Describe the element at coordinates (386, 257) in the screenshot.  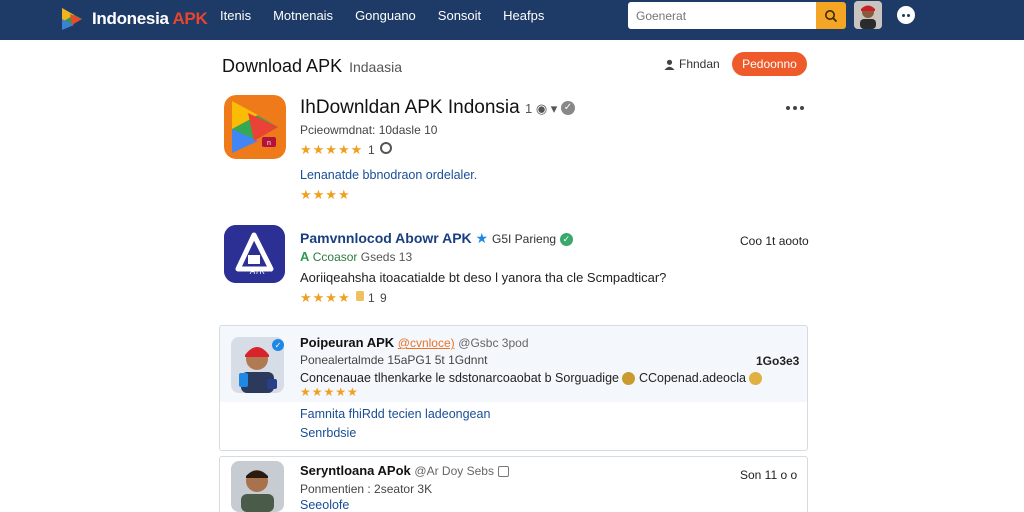
I see `app2-tag-tail: Gseds 13` at that location.